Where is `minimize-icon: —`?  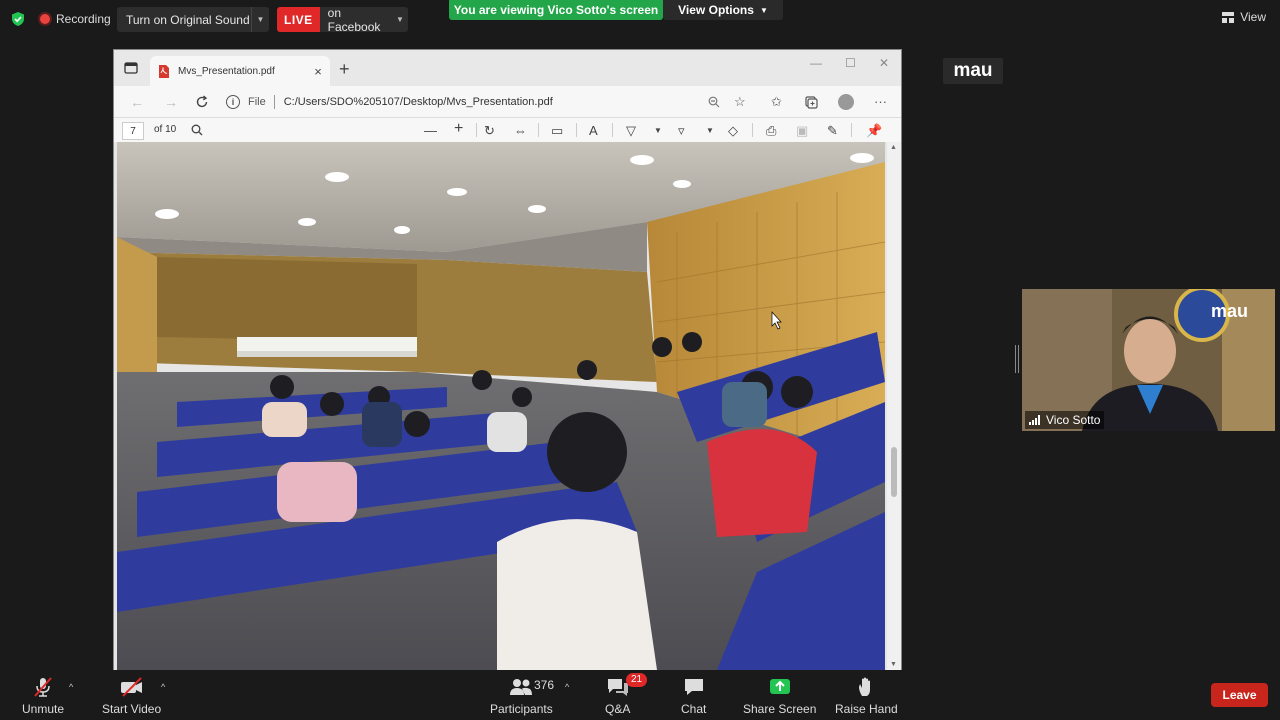 minimize-icon: — is located at coordinates (816, 63).